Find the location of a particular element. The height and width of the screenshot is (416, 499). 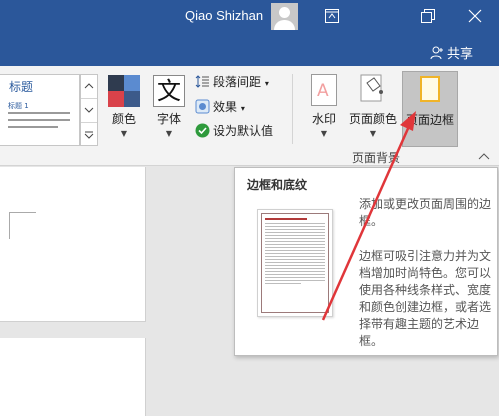

effects-icon is located at coordinates (202, 106).